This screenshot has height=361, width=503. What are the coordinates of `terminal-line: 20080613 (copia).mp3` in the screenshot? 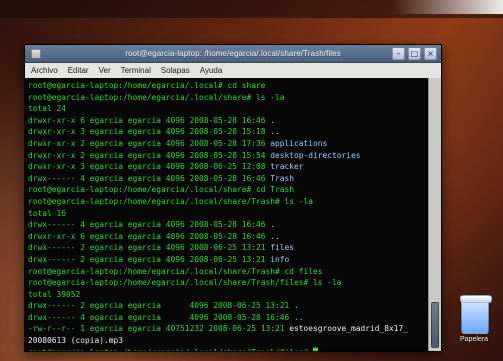 It's located at (227, 341).